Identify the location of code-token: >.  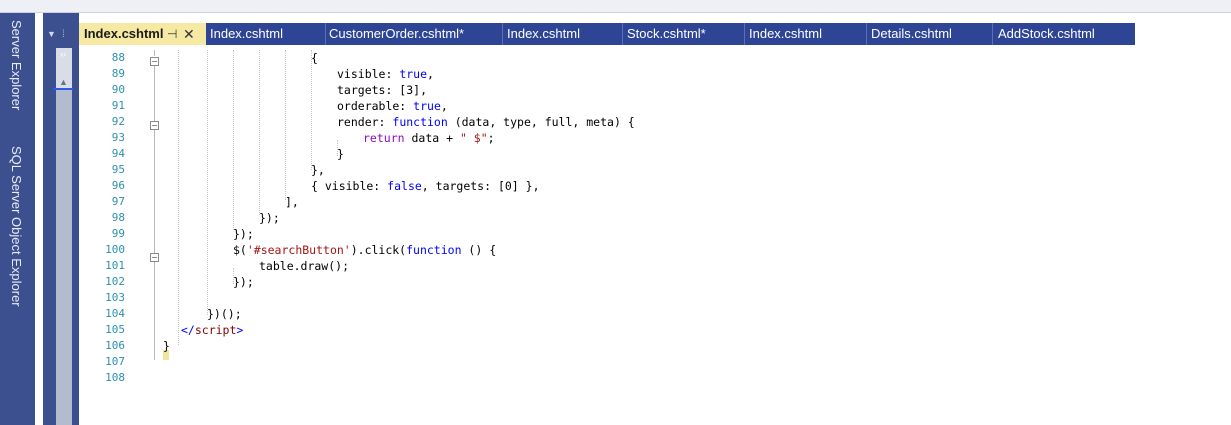
(240, 330).